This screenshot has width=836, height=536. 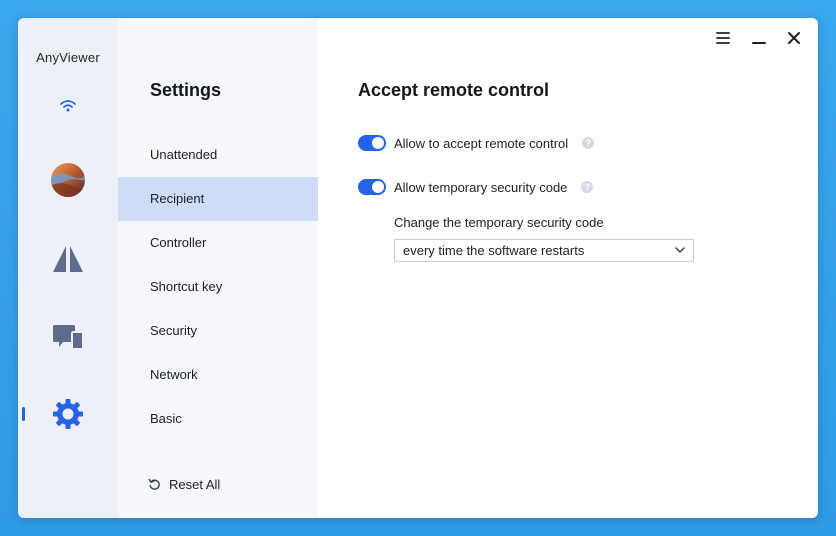 I want to click on nav-item-controller: Controller, so click(x=218, y=243).